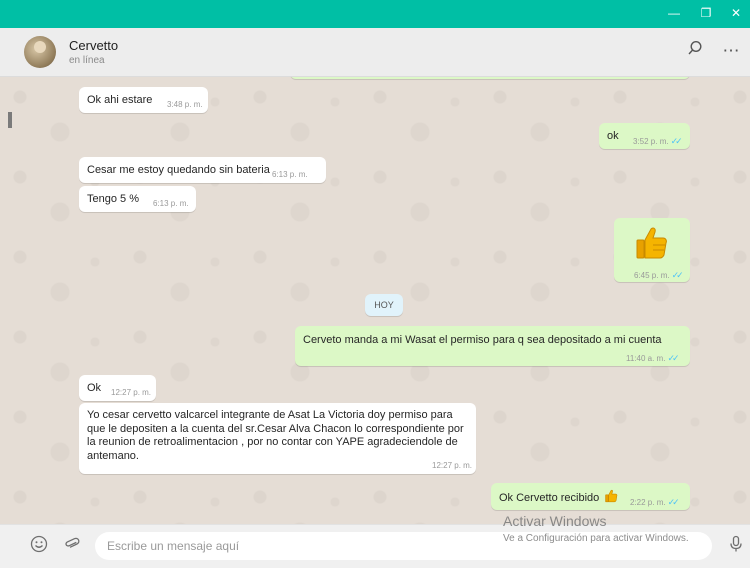  I want to click on message-text: Ok ahi estare, so click(120, 100).